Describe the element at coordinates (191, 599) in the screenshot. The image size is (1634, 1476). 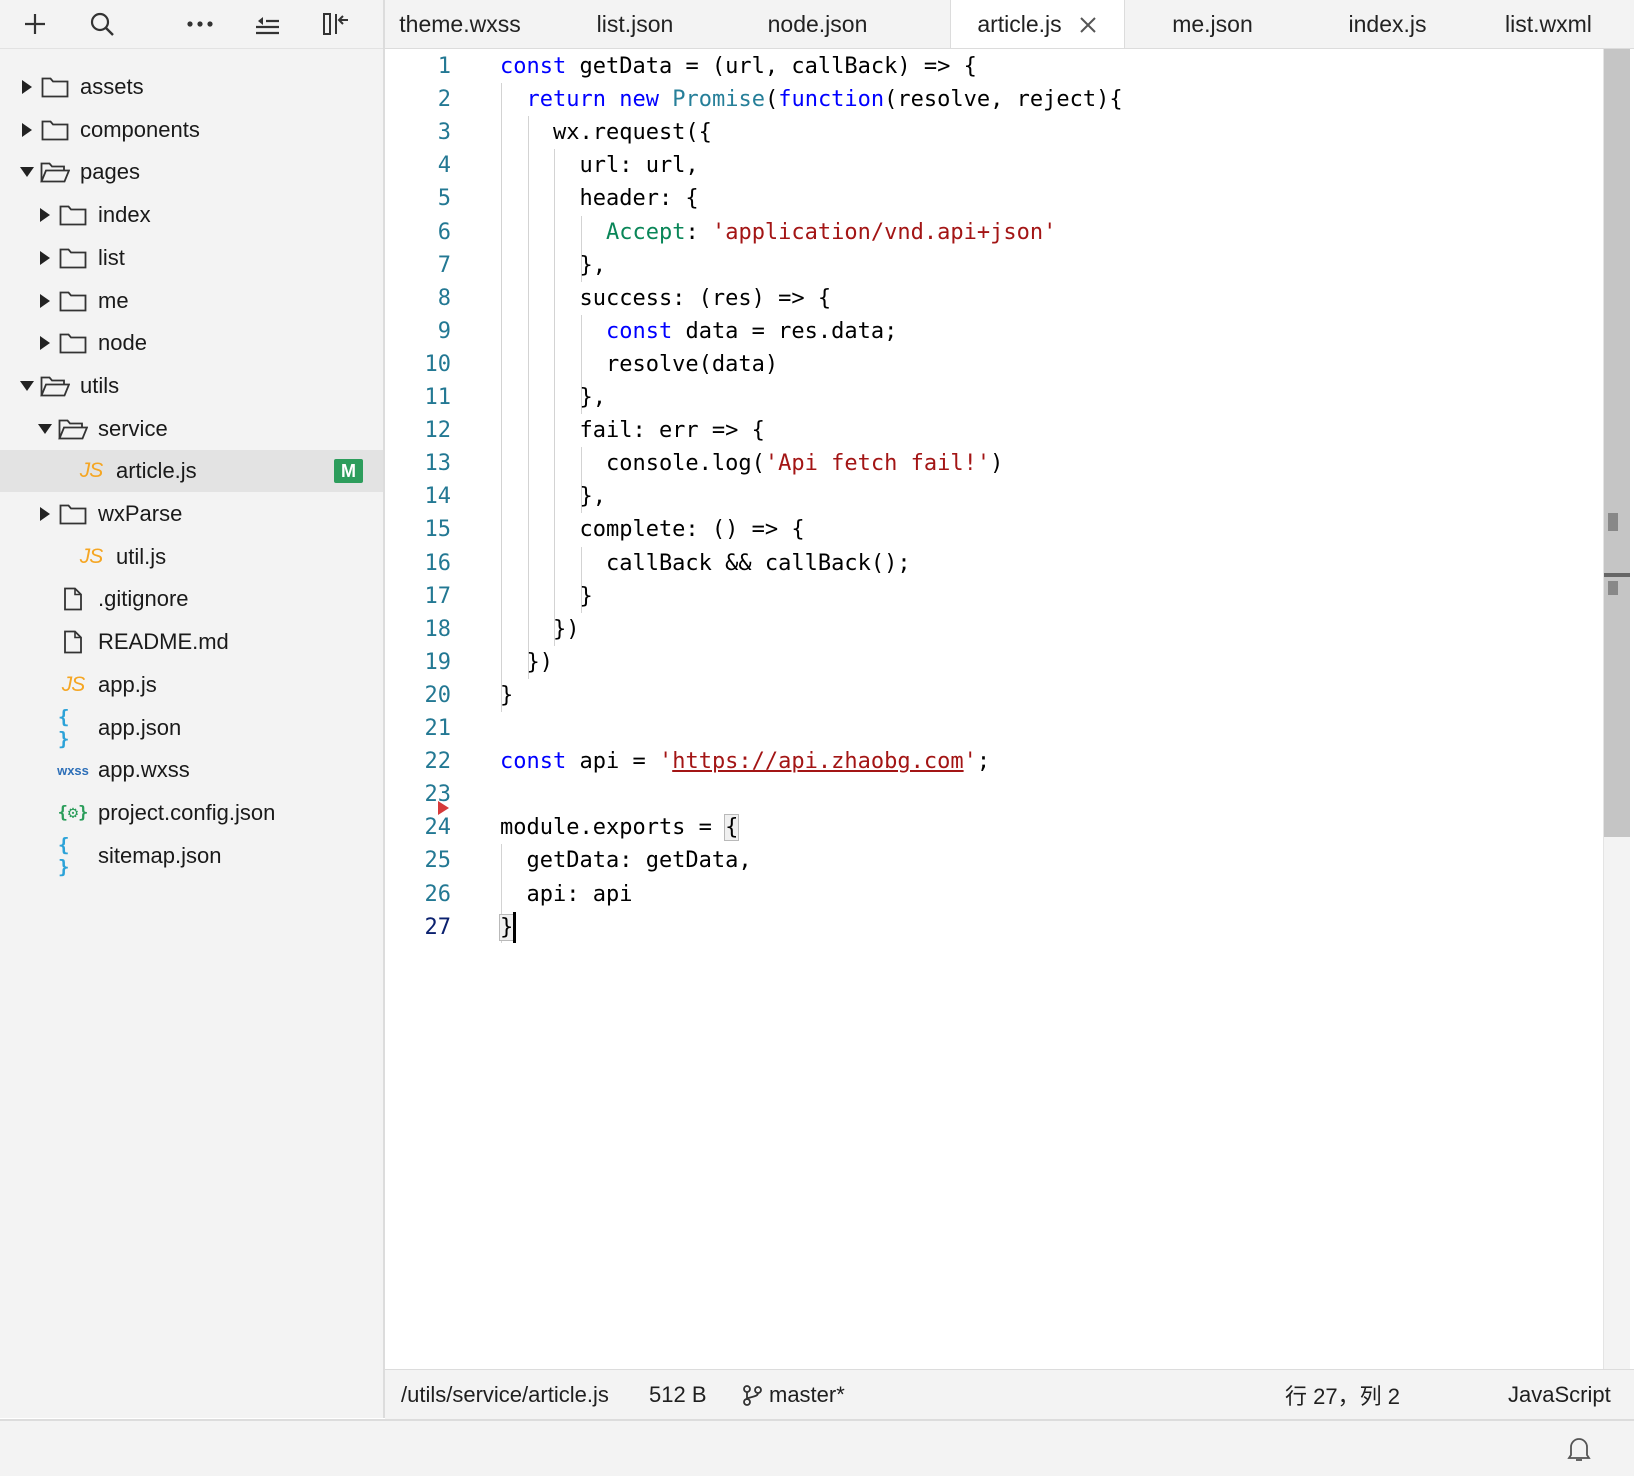
I see `tree-file: .gitignore` at that location.